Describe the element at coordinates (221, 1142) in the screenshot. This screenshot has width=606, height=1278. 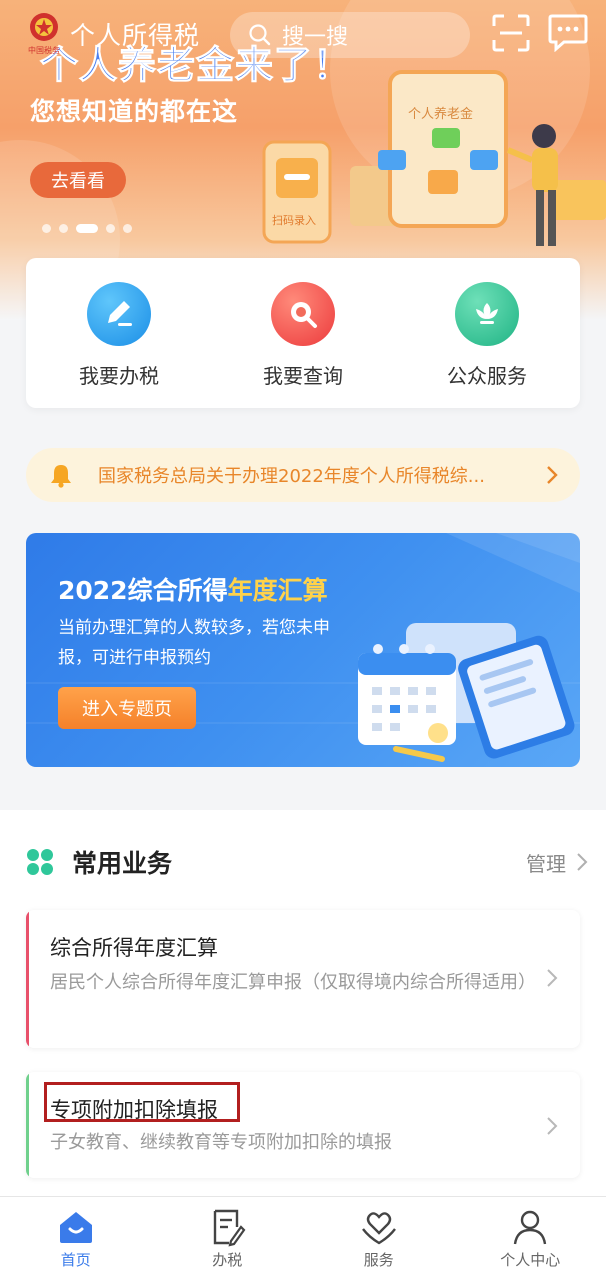
I see `service-description: 子女教育、继续教育等专项附加扣除的填报` at that location.